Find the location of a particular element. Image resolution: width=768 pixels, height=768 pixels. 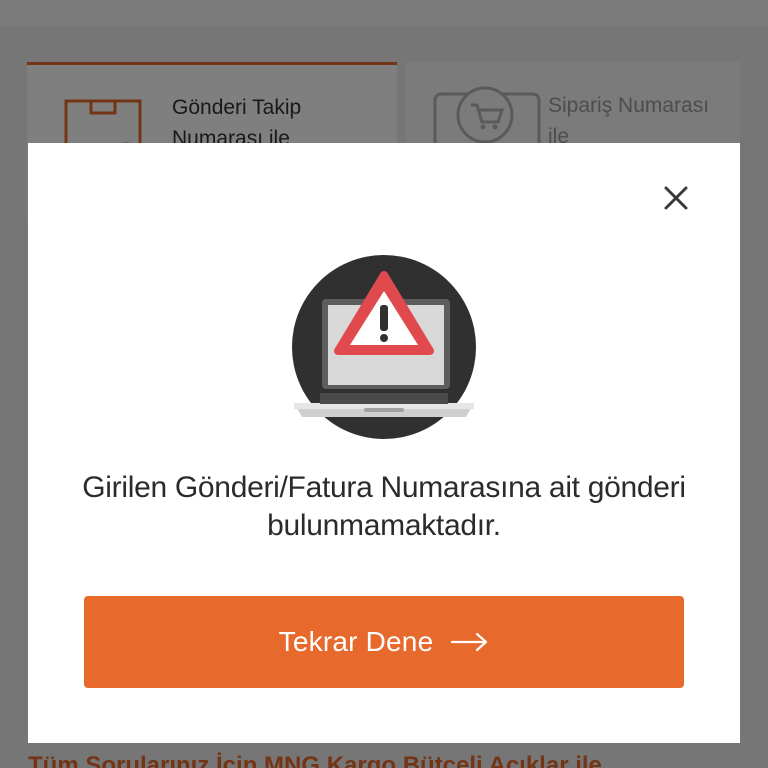

retry-button: Tekrar Dene is located at coordinates (384, 642).